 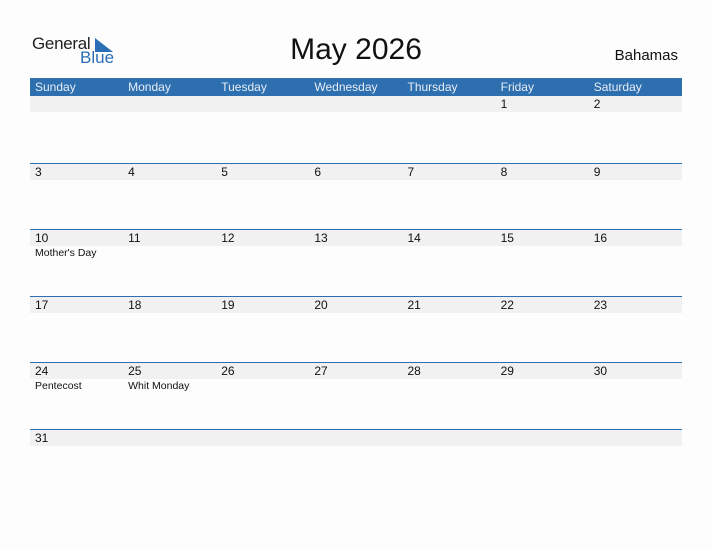 What do you see at coordinates (504, 171) in the screenshot?
I see `day-number: 8` at bounding box center [504, 171].